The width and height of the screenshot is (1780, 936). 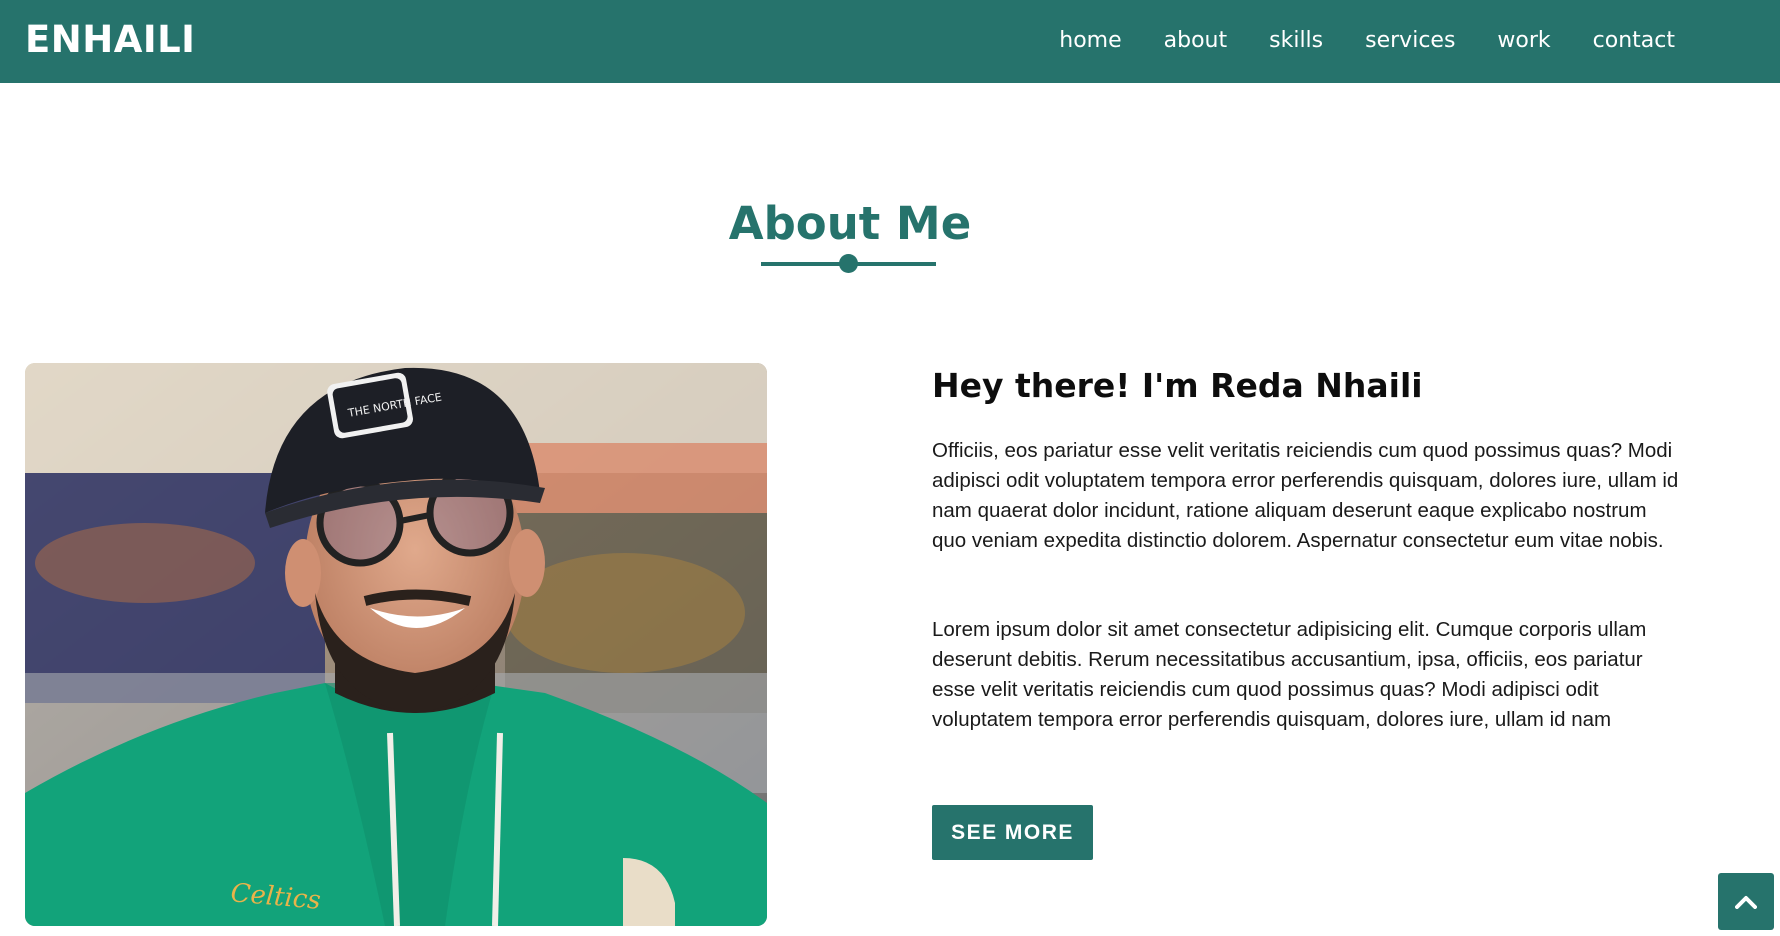 I want to click on nav-links: home about skills services work contact, so click(x=1346, y=41).